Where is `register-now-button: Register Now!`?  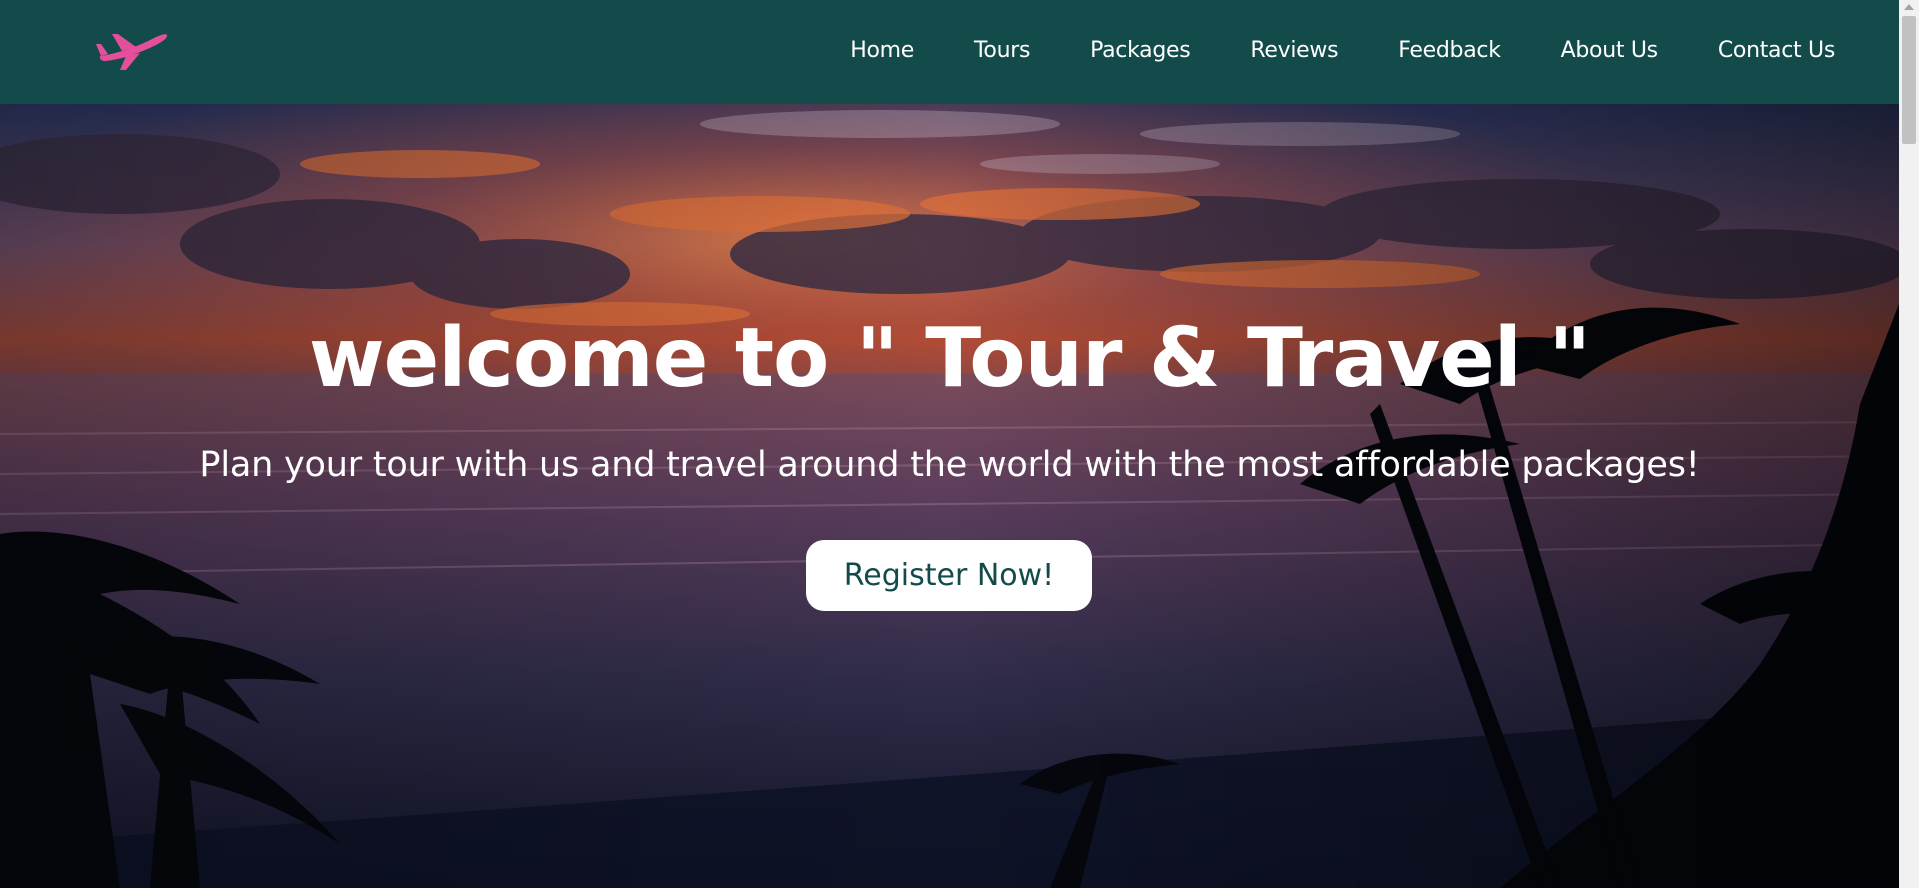 register-now-button: Register Now! is located at coordinates (949, 575).